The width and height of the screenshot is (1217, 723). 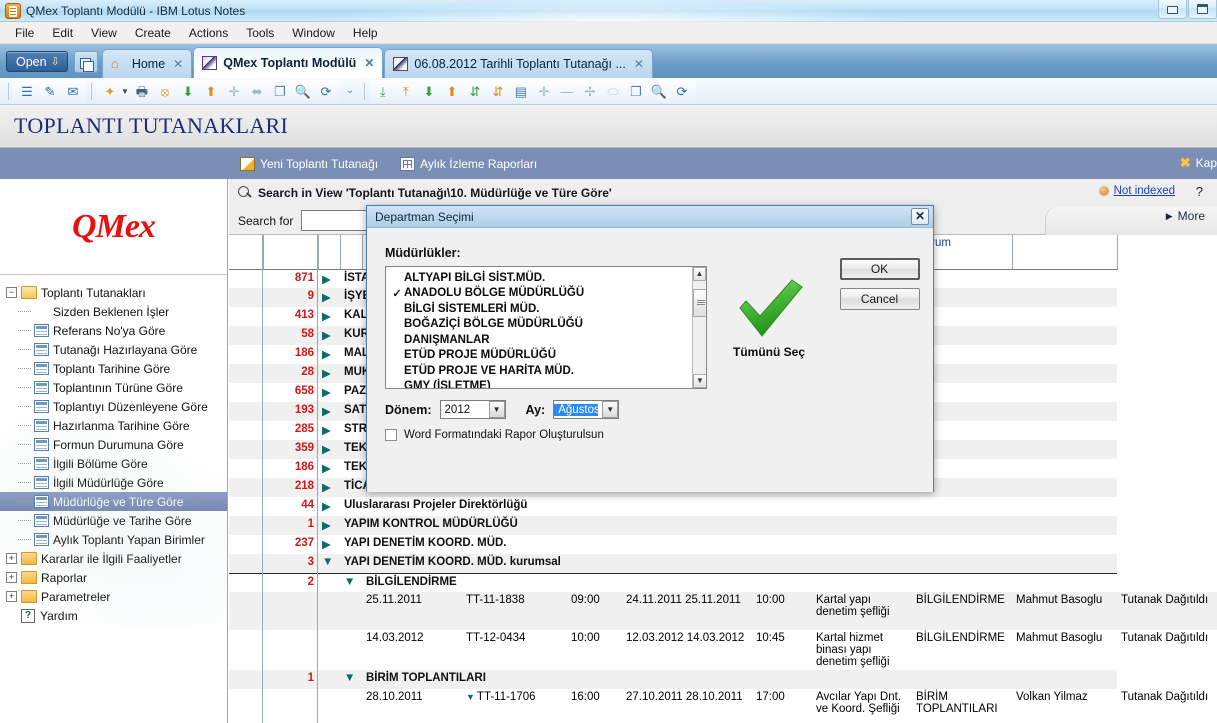 What do you see at coordinates (291, 252) in the screenshot?
I see `col-header-count` at bounding box center [291, 252].